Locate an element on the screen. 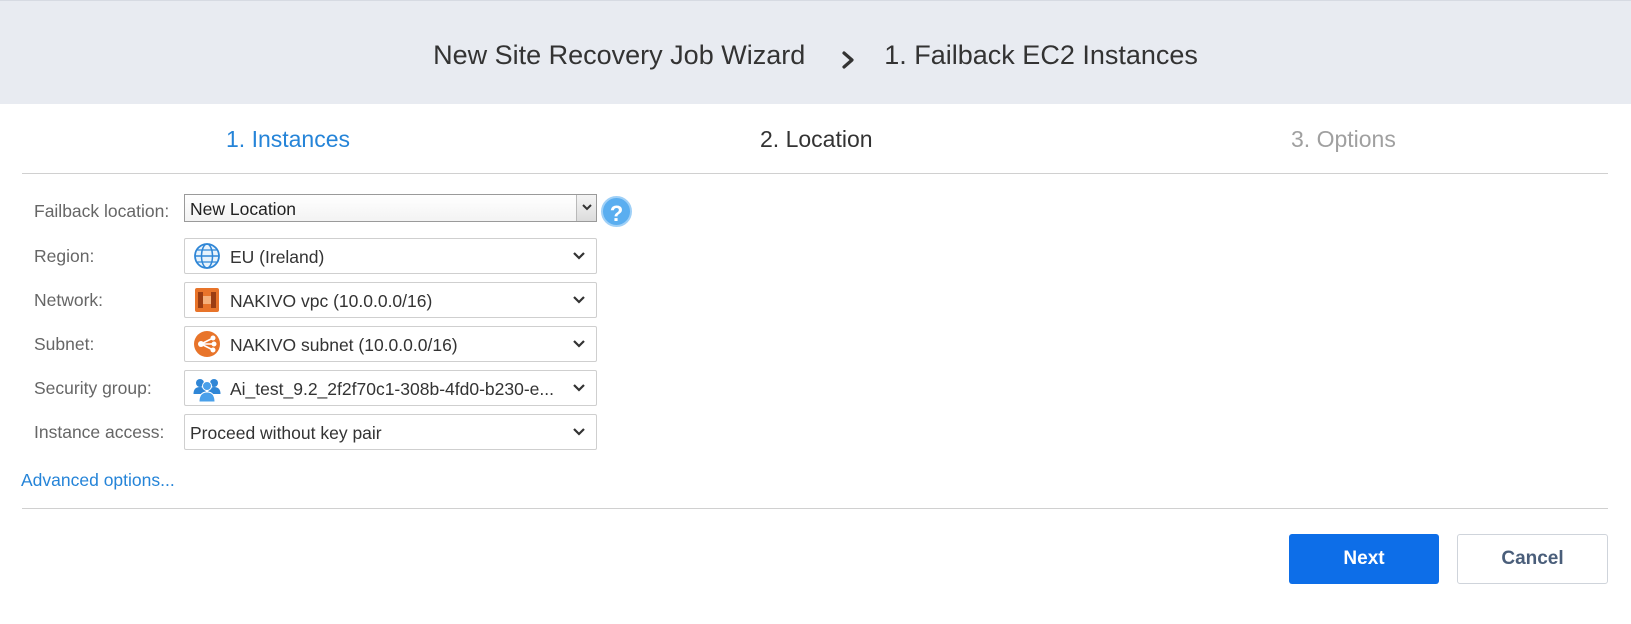 Image resolution: width=1631 pixels, height=624 pixels. failback-location-select: New Location is located at coordinates (390, 208).